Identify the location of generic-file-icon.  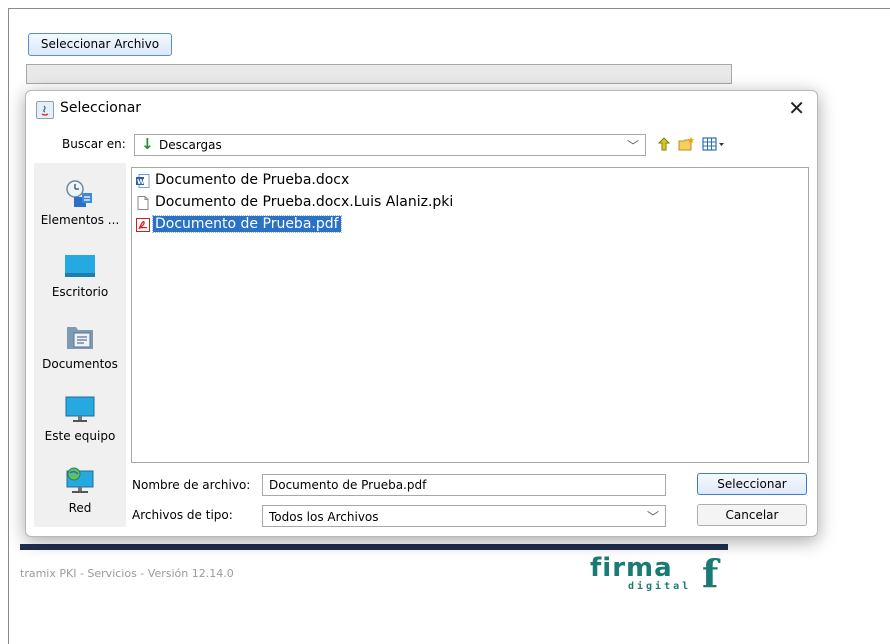
(143, 203).